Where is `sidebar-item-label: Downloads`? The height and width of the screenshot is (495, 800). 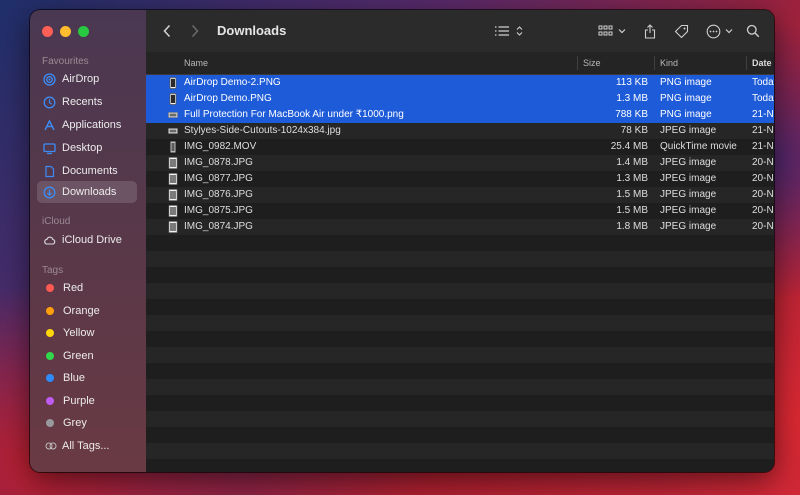 sidebar-item-label: Downloads is located at coordinates (89, 192).